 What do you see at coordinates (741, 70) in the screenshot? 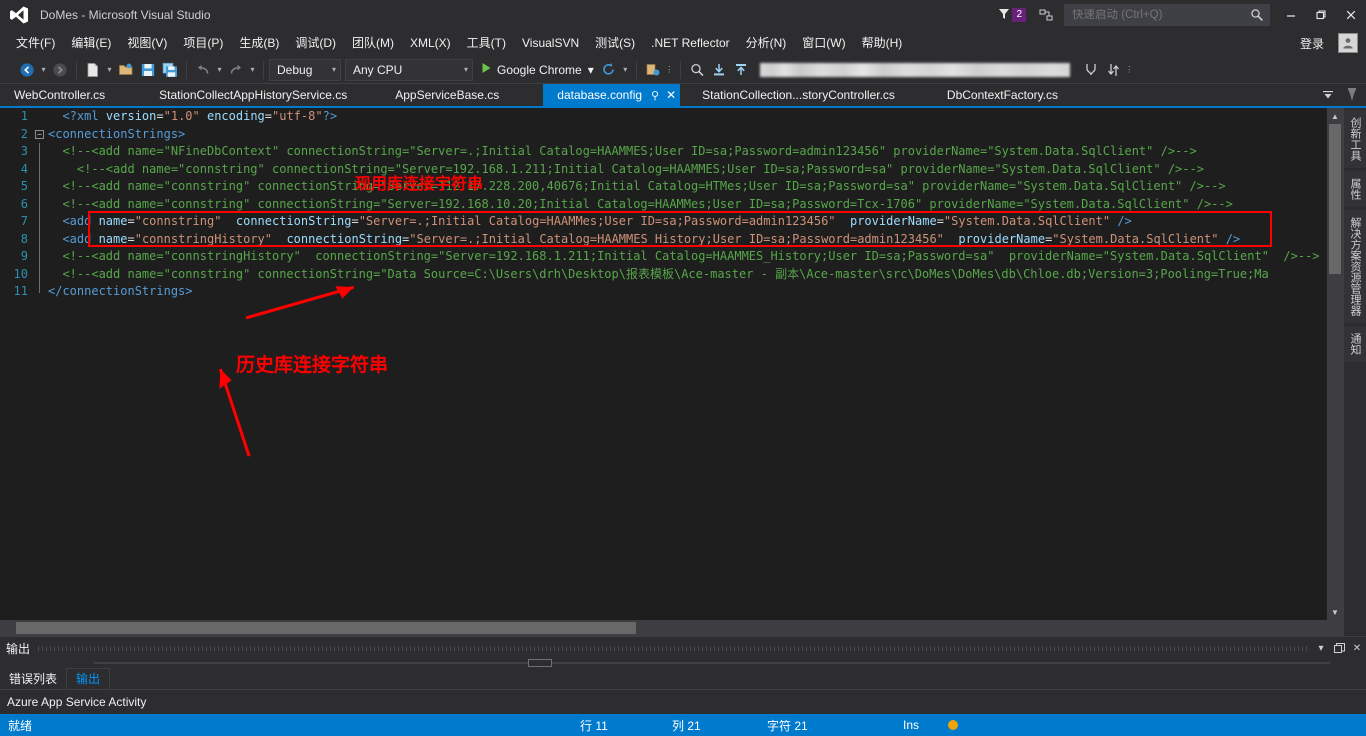
I see `push-up-icon` at bounding box center [741, 70].